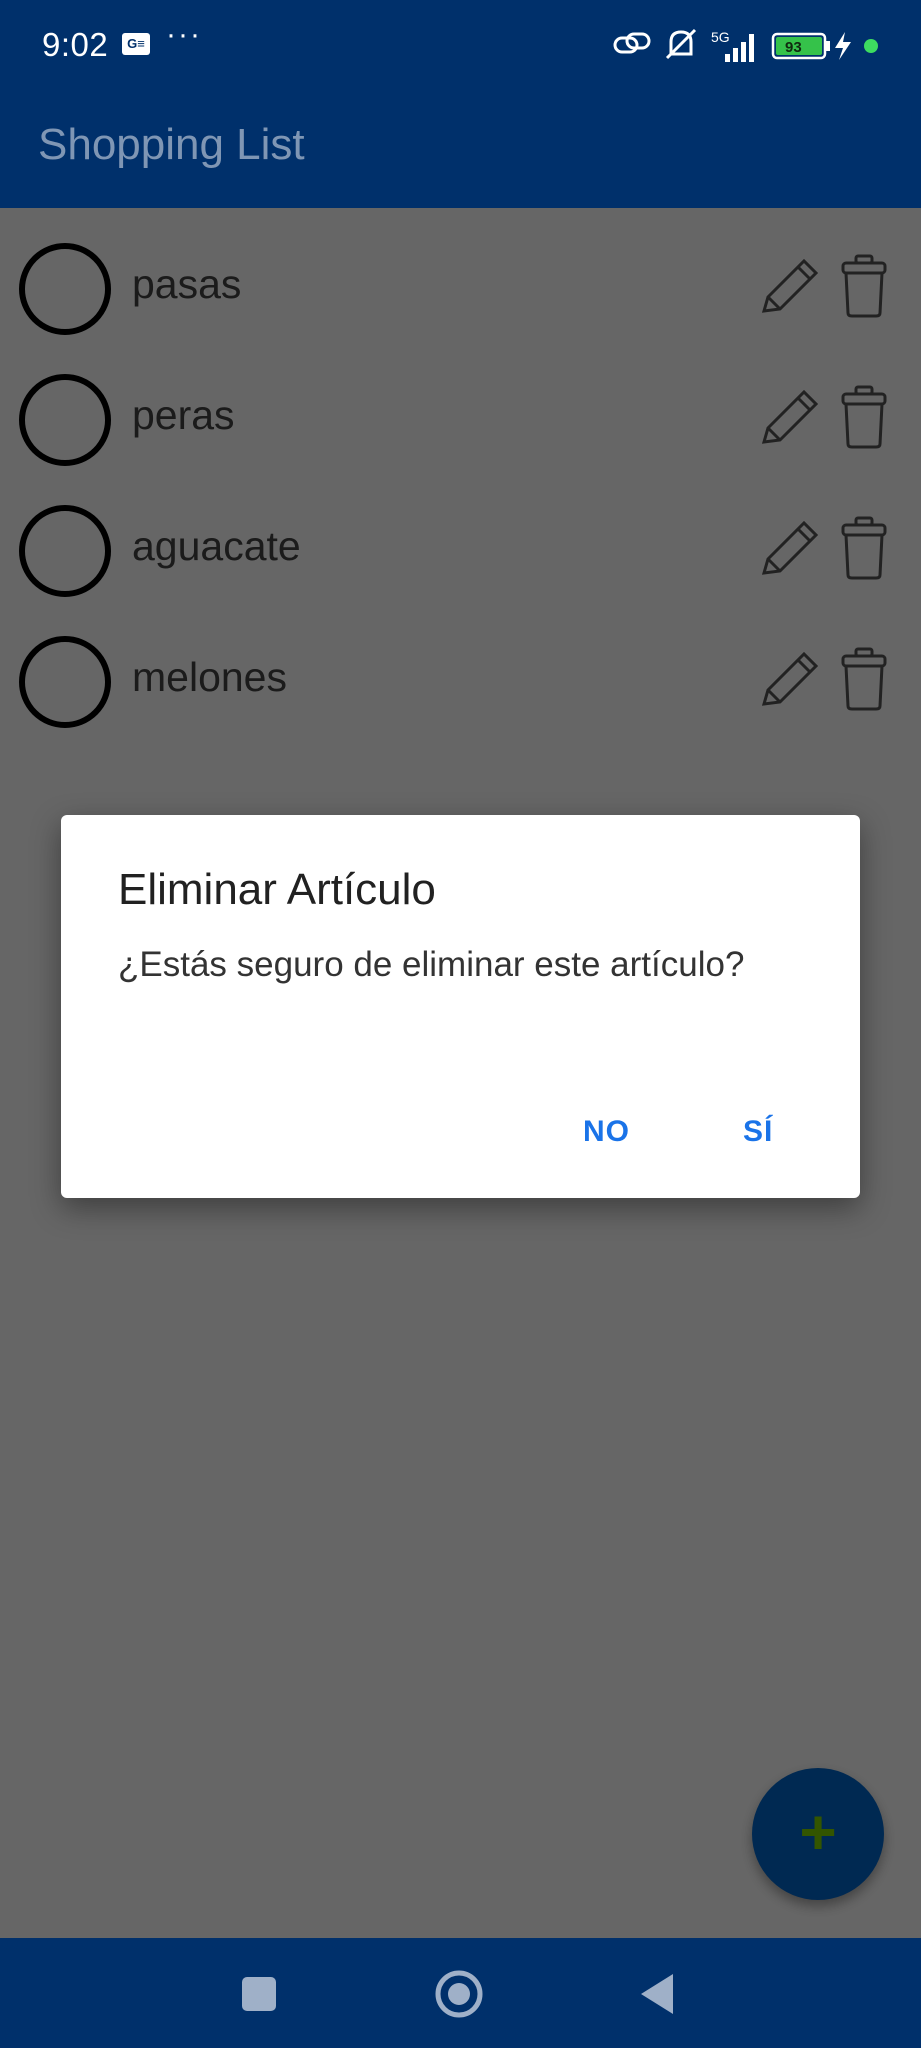 Image resolution: width=921 pixels, height=2048 pixels. I want to click on link-icon, so click(632, 43).